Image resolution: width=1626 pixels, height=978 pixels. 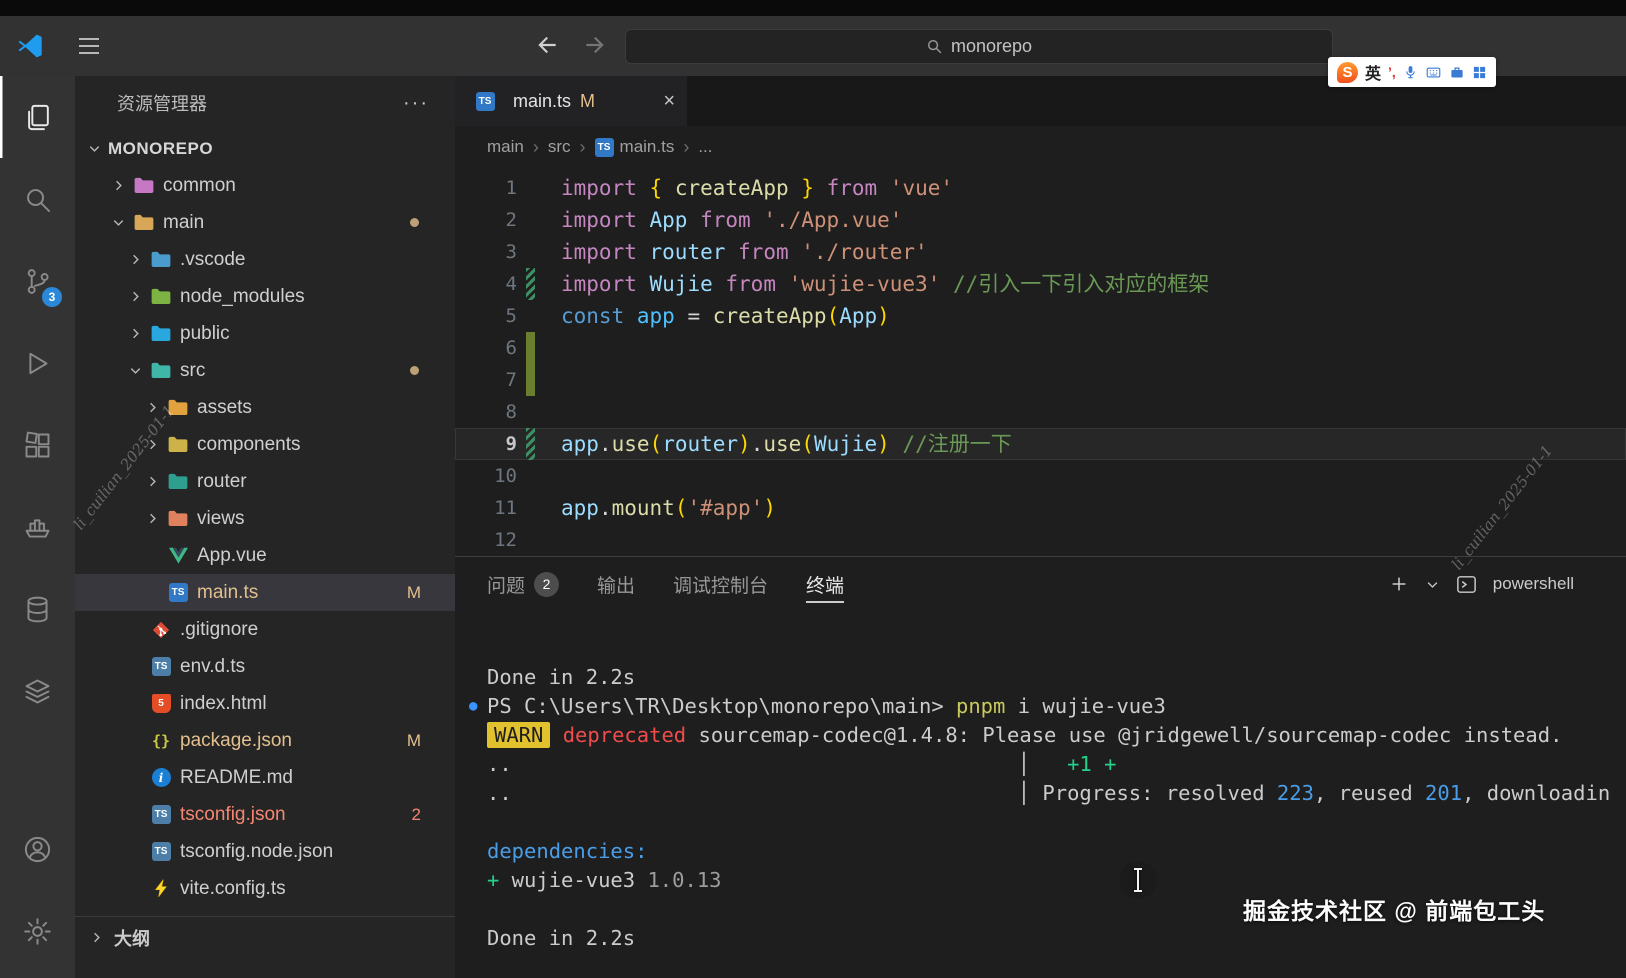 What do you see at coordinates (161, 851) in the screenshot?
I see `ts2-icon: TS` at bounding box center [161, 851].